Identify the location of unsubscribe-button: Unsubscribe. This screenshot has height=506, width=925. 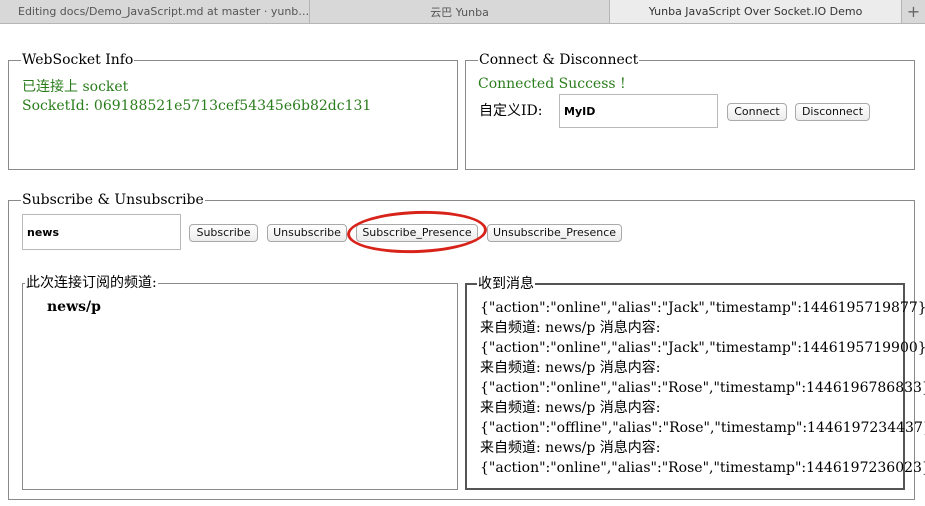
(307, 233).